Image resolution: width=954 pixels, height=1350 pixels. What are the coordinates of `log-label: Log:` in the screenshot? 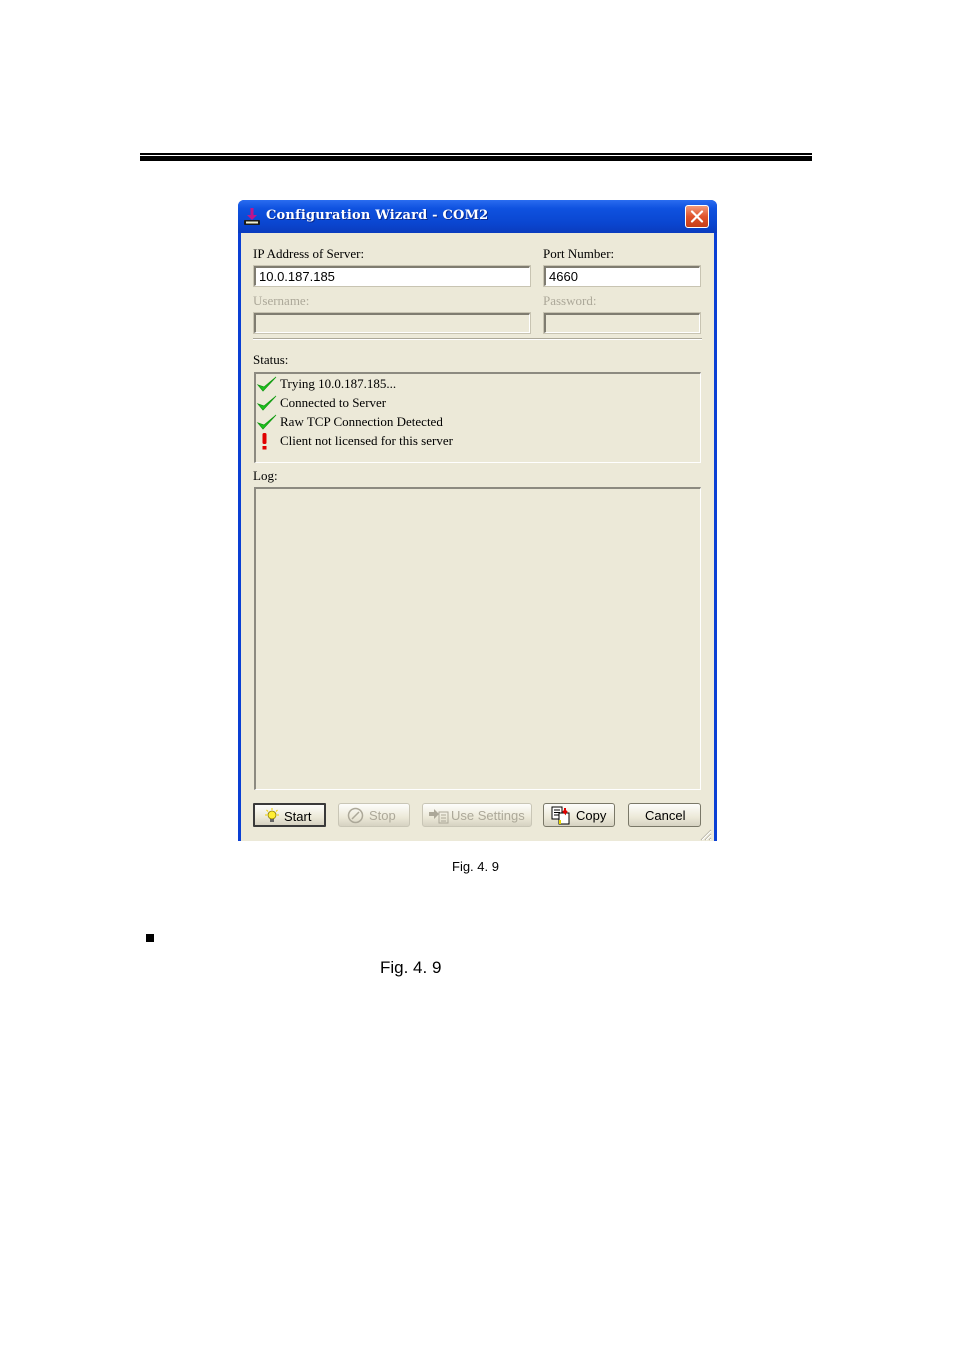 It's located at (265, 475).